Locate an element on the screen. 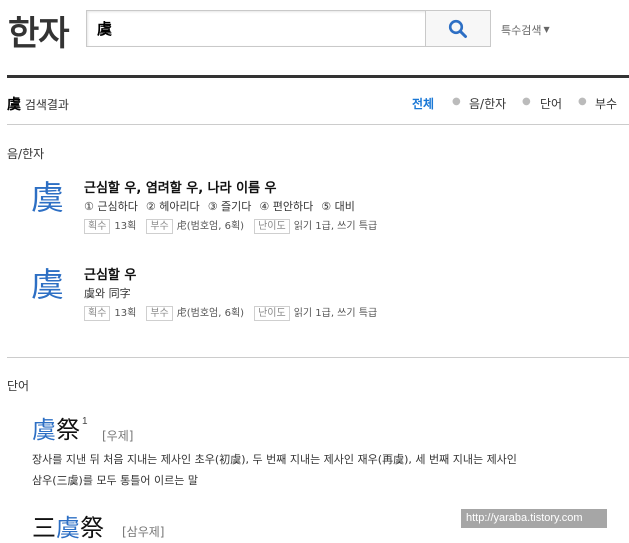 The height and width of the screenshot is (543, 629). section-divider is located at coordinates (318, 357).